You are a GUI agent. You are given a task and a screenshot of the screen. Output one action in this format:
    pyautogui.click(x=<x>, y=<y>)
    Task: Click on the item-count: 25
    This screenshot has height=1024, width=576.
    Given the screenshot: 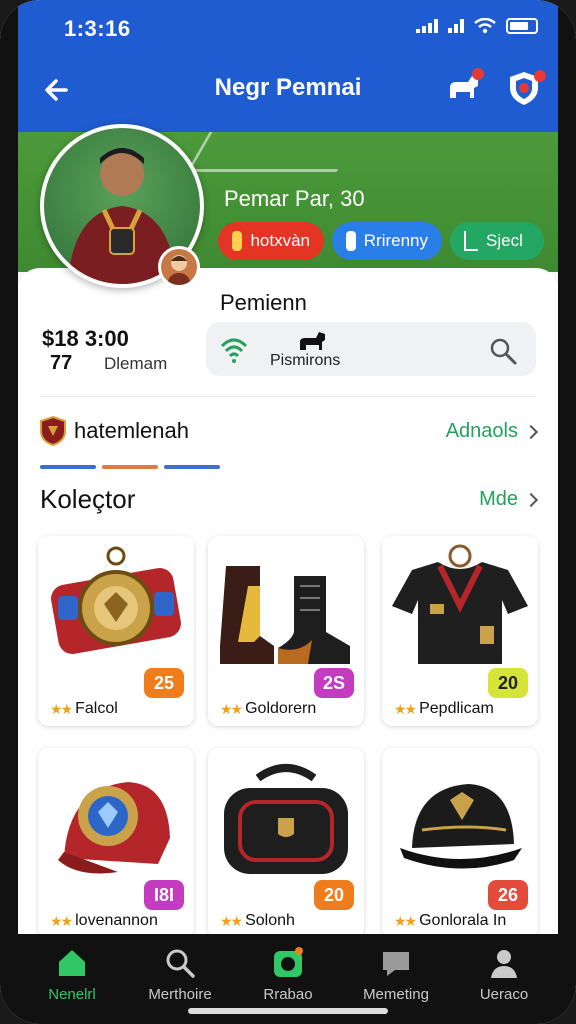 What is the action you would take?
    pyautogui.click(x=164, y=683)
    